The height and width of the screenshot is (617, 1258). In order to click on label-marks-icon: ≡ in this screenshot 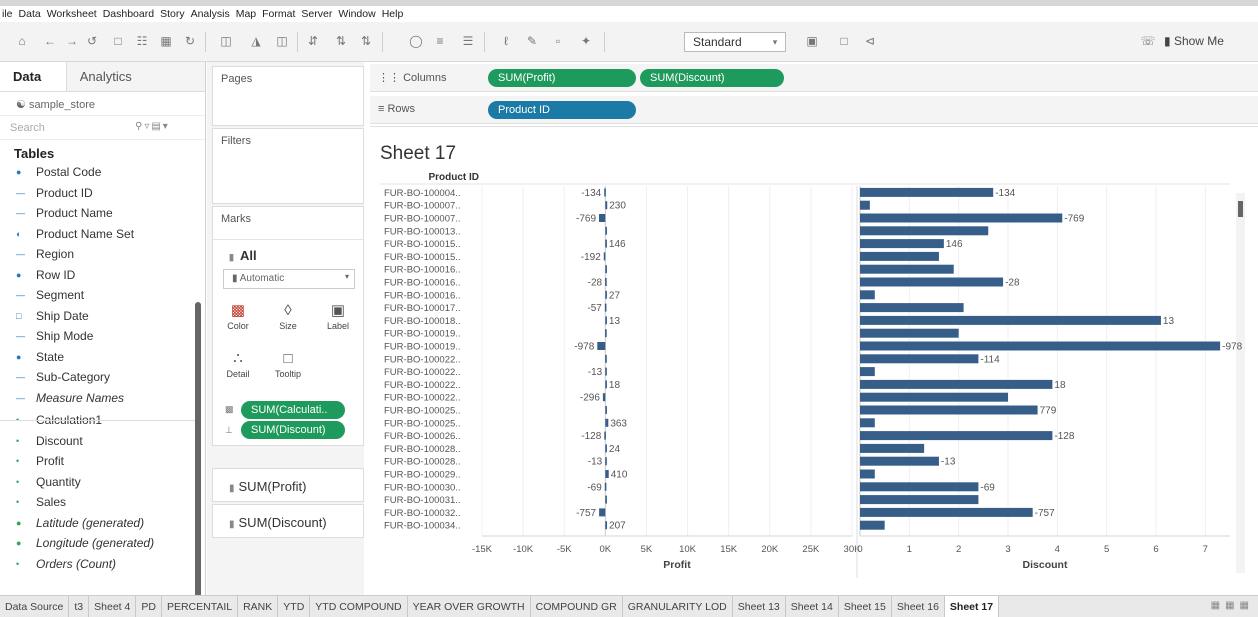, I will do `click(440, 41)`.